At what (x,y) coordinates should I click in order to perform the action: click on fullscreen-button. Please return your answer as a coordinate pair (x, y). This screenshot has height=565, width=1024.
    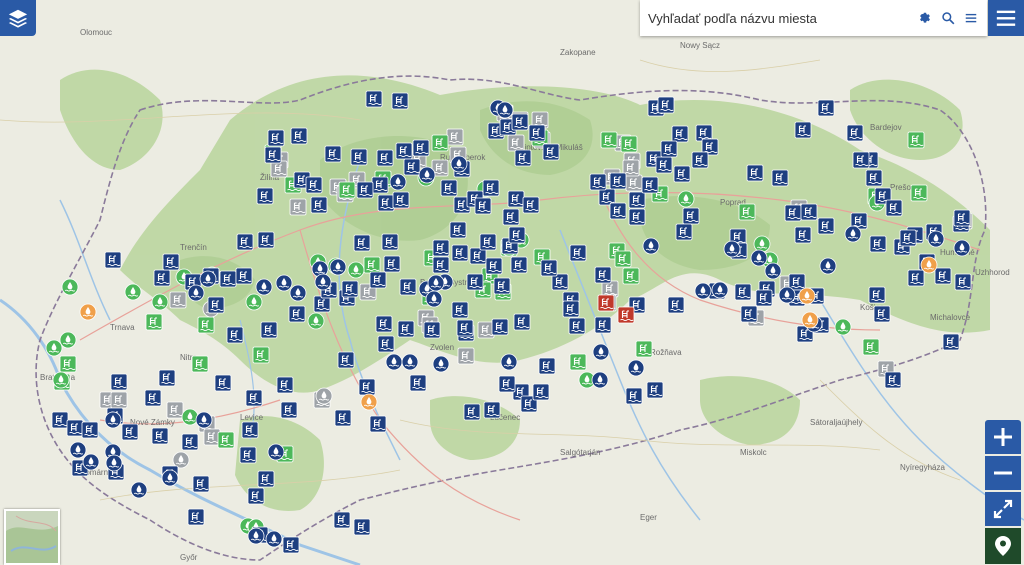
    Looking at the image, I should click on (1003, 509).